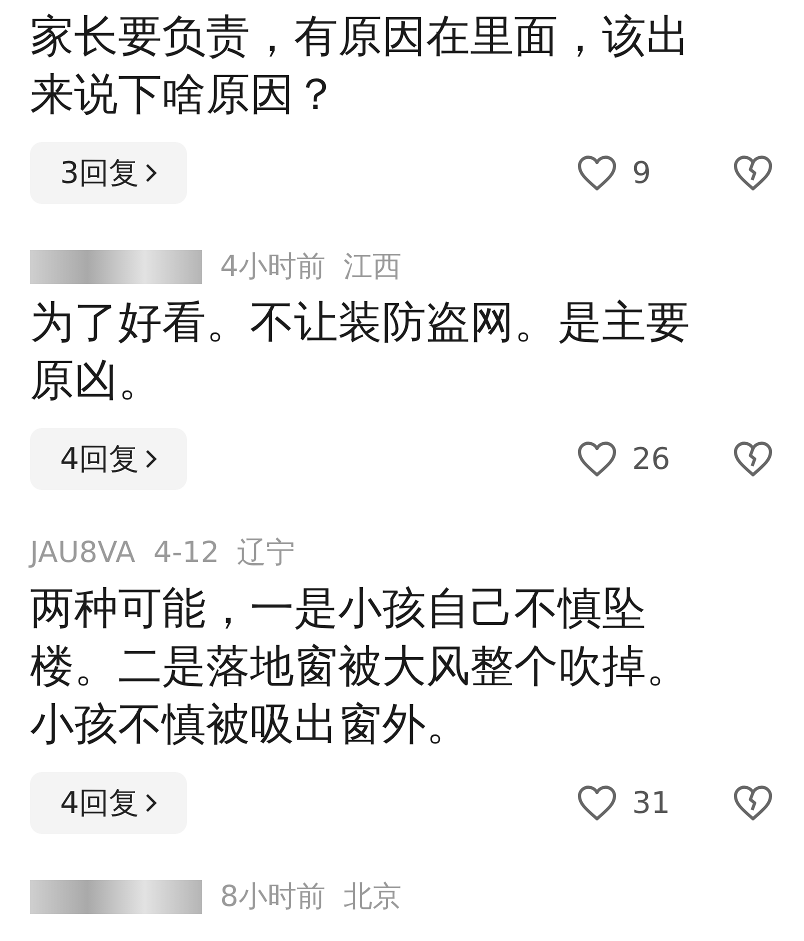  I want to click on like-count: 26, so click(652, 459).